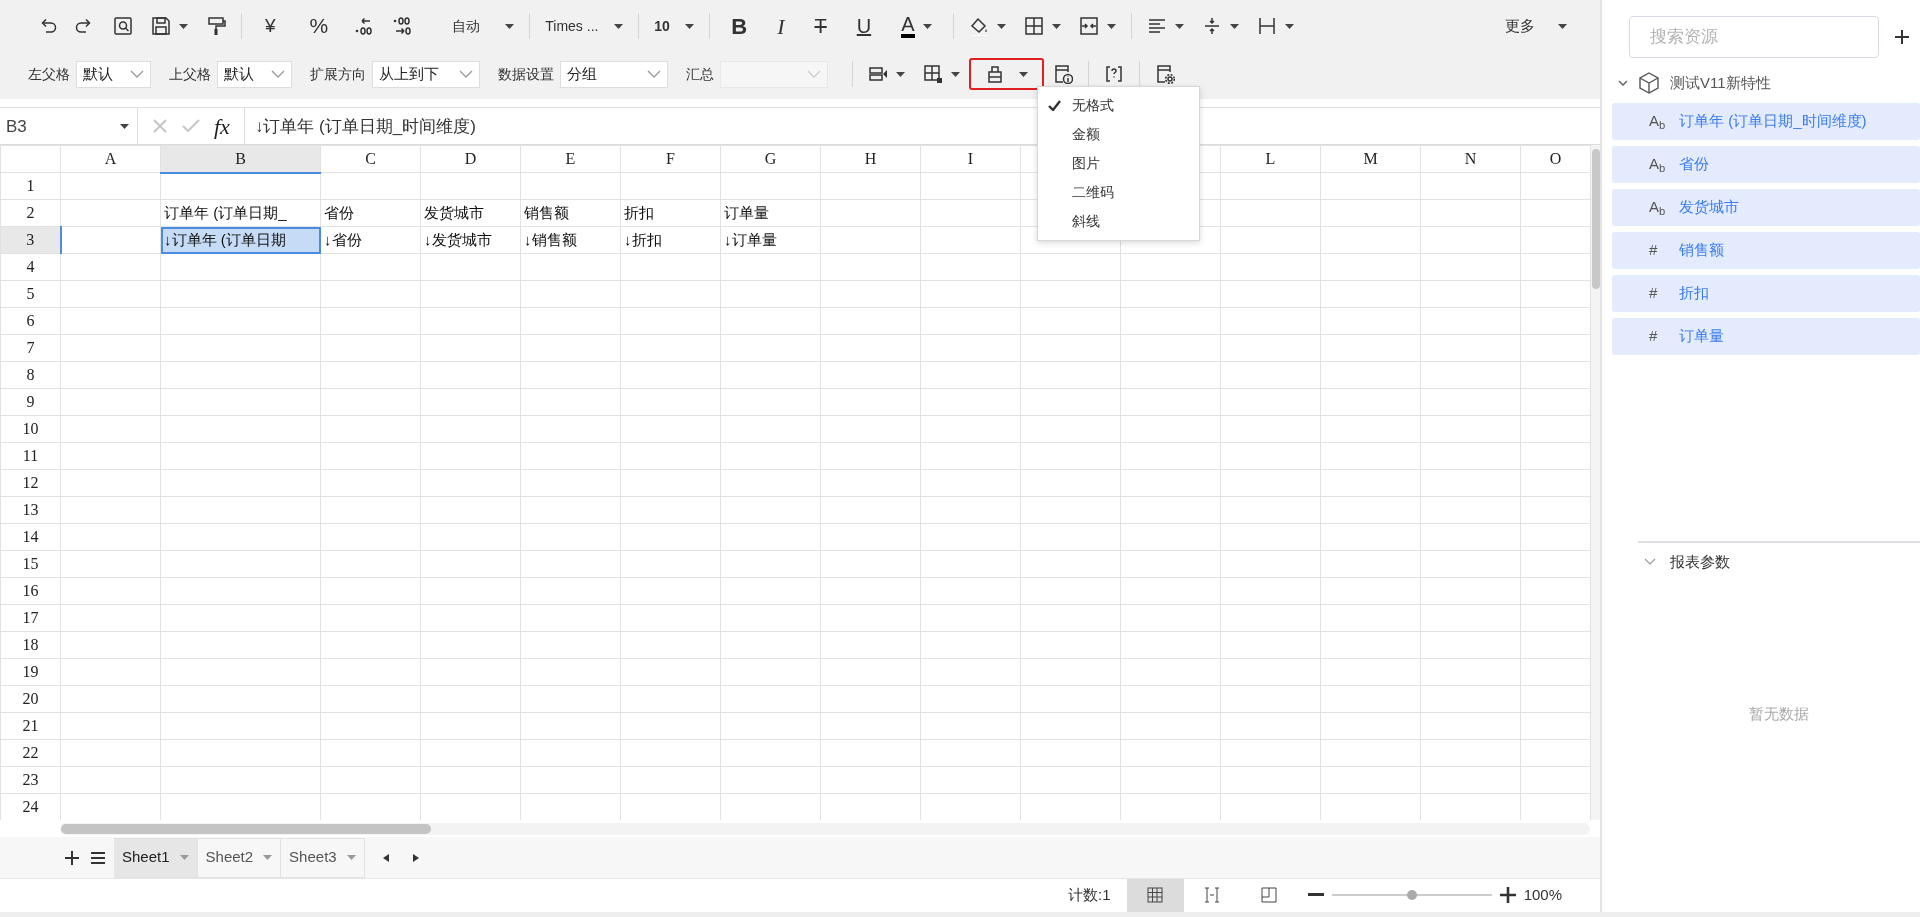  Describe the element at coordinates (670, 159) in the screenshot. I see `column-header: F` at that location.